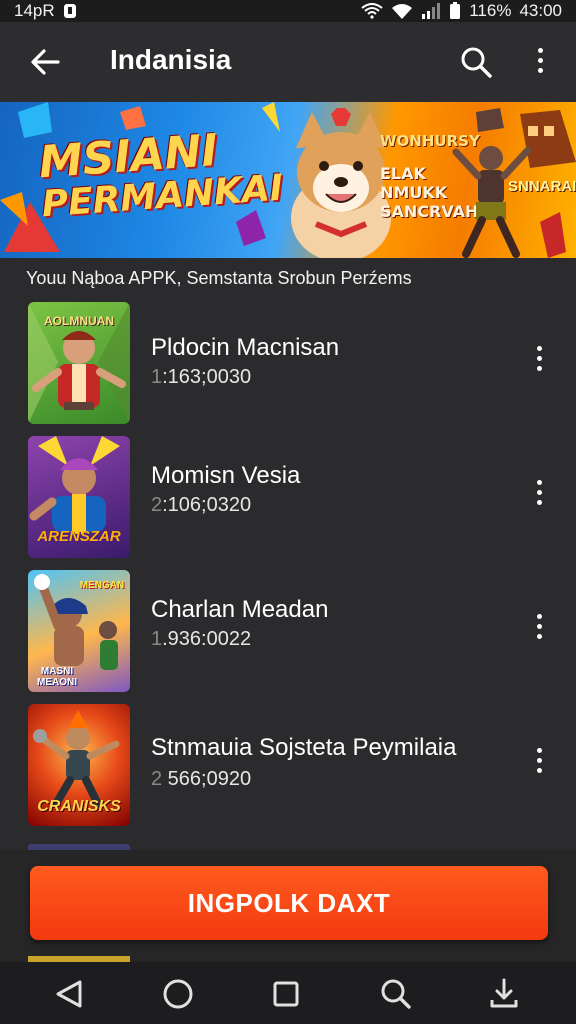 The width and height of the screenshot is (576, 1024). Describe the element at coordinates (288, 364) in the screenshot. I see `list-item: AOLMNUAN Pldocin Macnisan 1:163;0030` at that location.